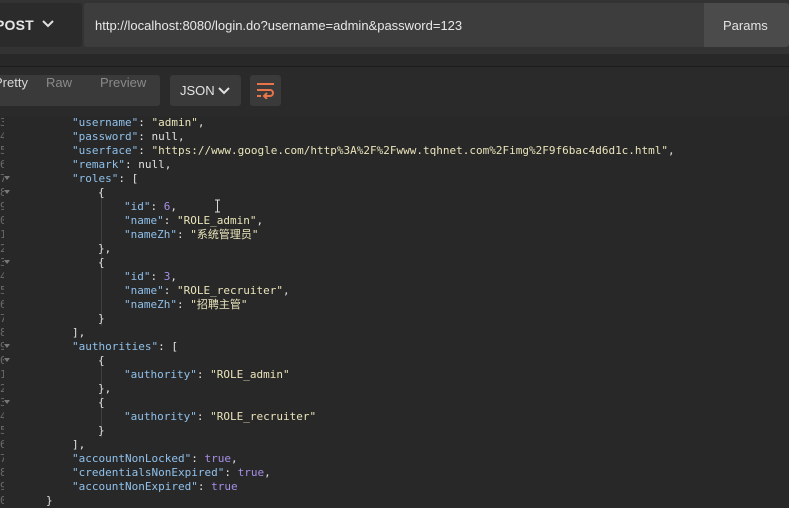 The height and width of the screenshot is (508, 789). I want to click on json-key: "password", so click(105, 136).